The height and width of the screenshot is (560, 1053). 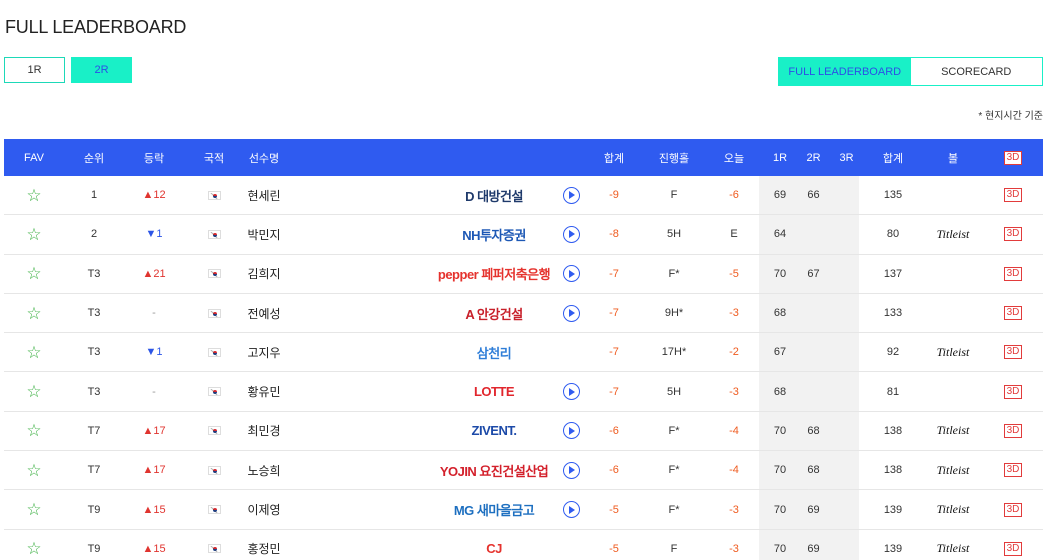 I want to click on view-tab-scorecard: SCORECARD, so click(x=976, y=71).